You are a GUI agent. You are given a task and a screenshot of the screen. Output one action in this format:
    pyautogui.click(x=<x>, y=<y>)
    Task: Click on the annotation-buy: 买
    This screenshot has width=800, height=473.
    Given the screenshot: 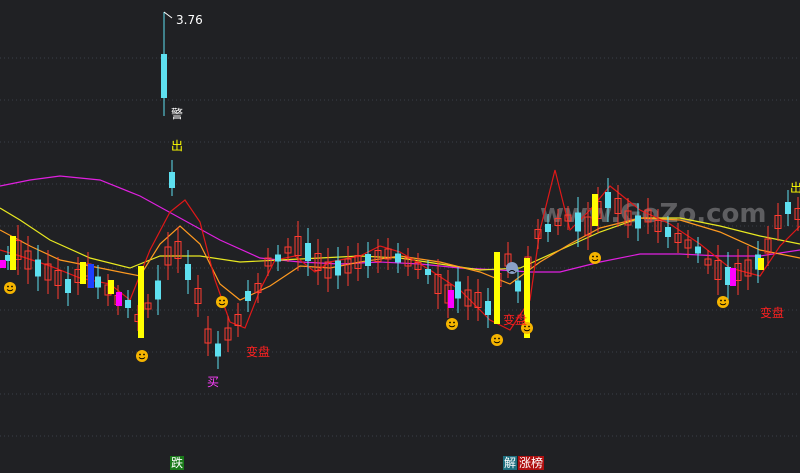 What is the action you would take?
    pyautogui.click(x=213, y=382)
    